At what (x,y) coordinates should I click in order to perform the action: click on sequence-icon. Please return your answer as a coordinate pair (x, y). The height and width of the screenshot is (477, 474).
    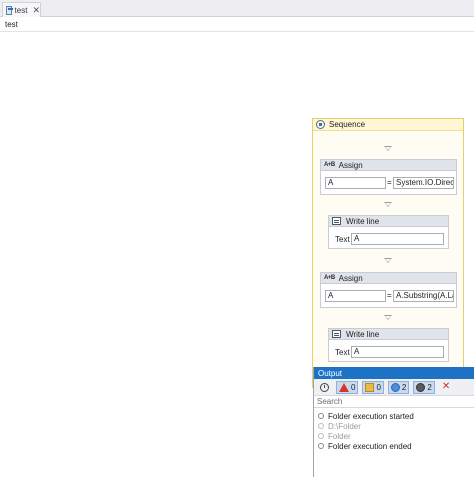
    Looking at the image, I should click on (320, 124).